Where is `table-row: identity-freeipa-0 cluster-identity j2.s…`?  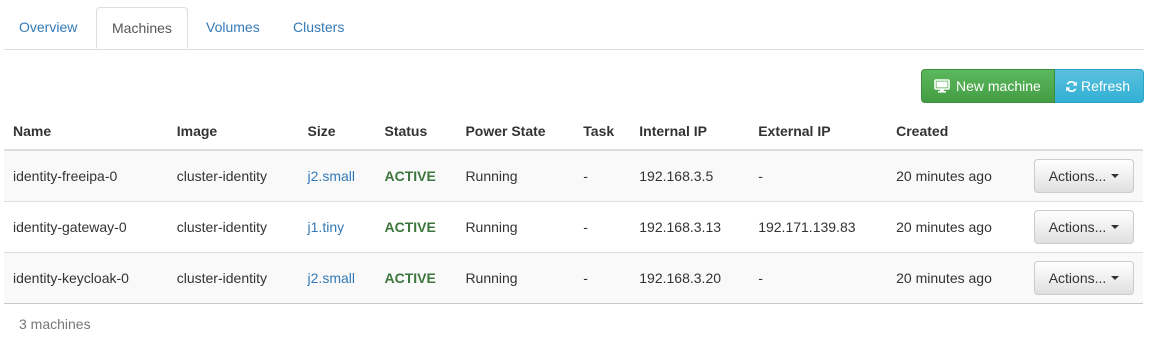
table-row: identity-freeipa-0 cluster-identity j2.s… is located at coordinates (573, 176).